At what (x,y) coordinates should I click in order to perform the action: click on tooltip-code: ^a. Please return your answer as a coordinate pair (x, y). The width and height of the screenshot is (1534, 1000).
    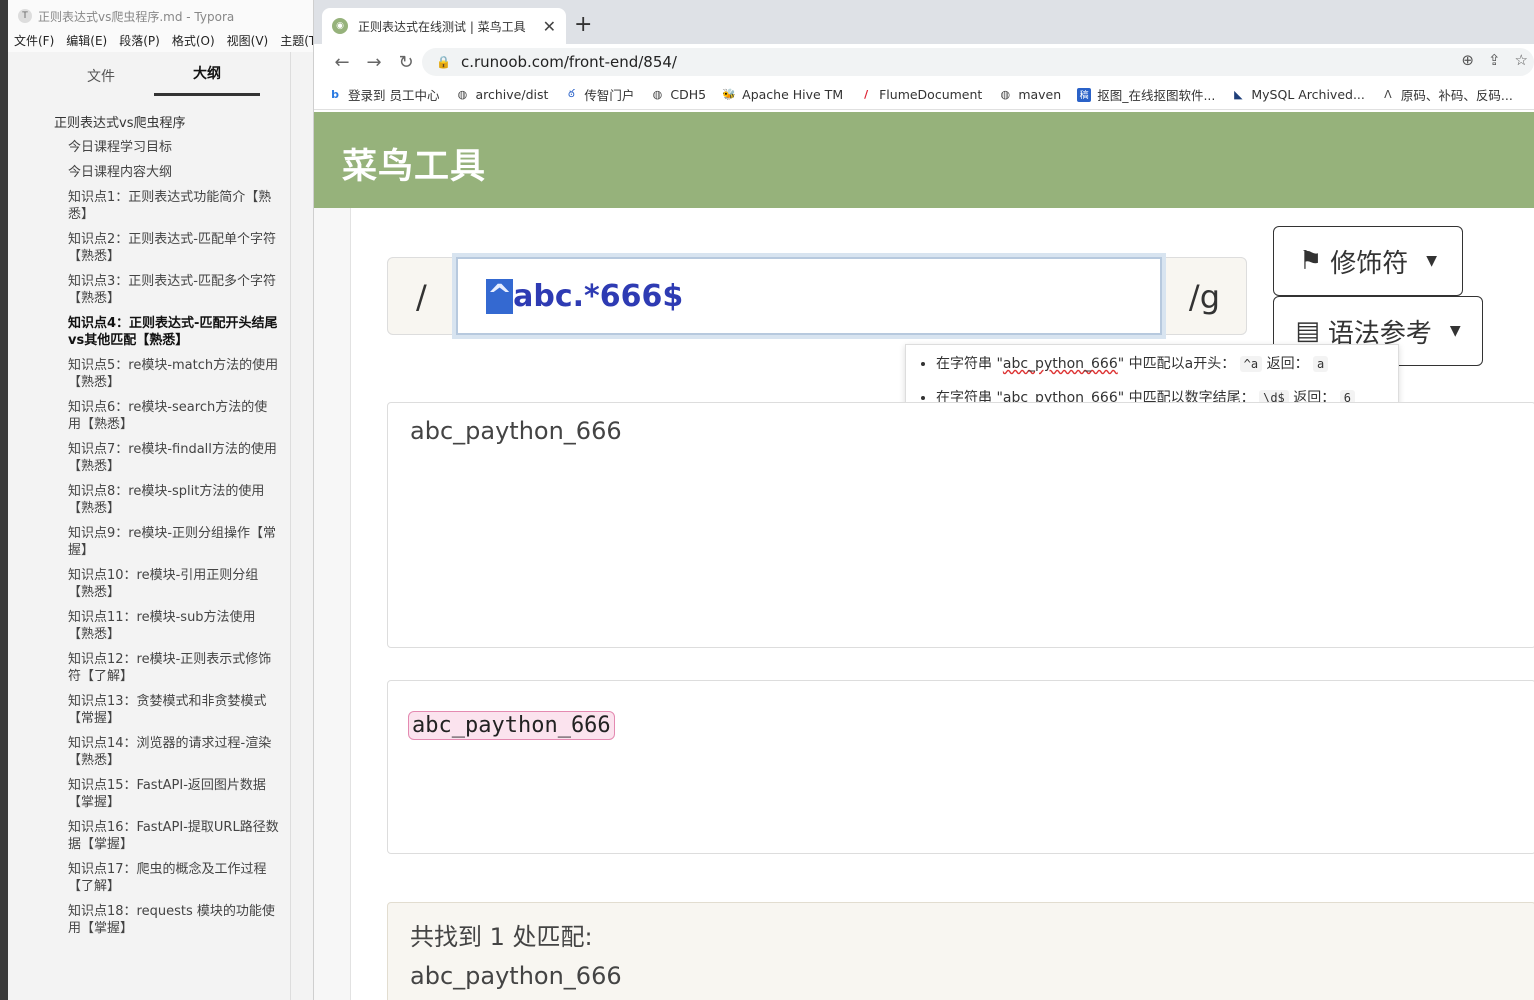
    Looking at the image, I should click on (1251, 364).